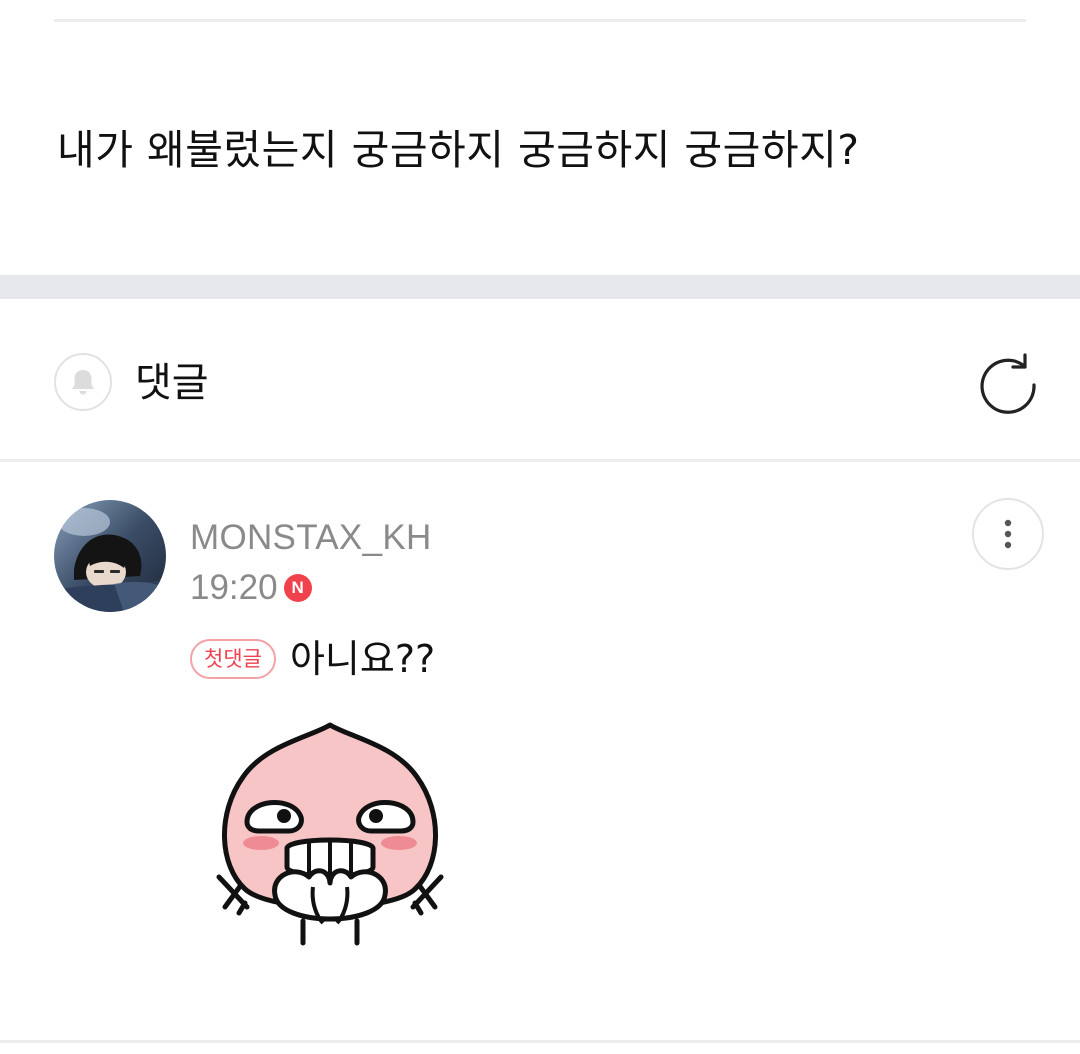  Describe the element at coordinates (458, 150) in the screenshot. I see `post-body-text: 내가 왜불렀는지 궁금하지 궁금하지 궁금하지?` at that location.